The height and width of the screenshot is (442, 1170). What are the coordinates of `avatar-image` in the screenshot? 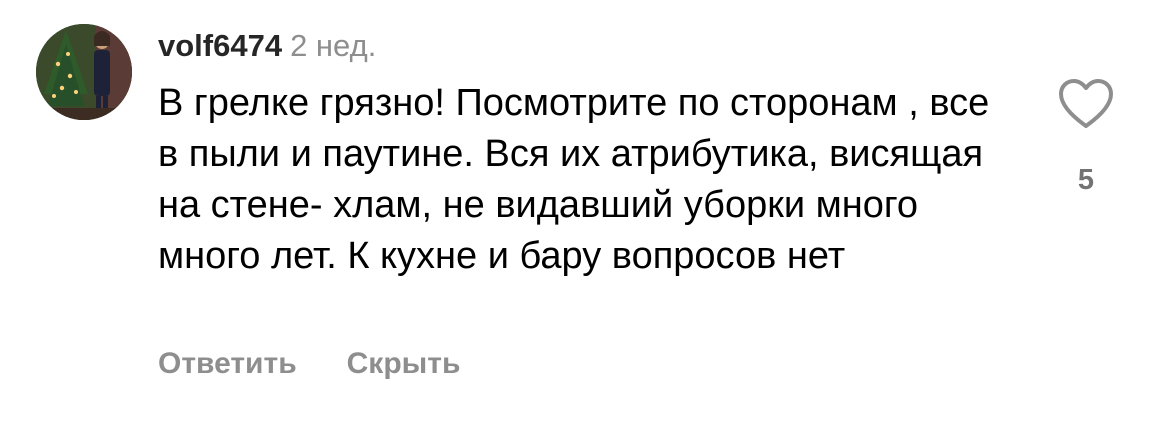 It's located at (84, 72).